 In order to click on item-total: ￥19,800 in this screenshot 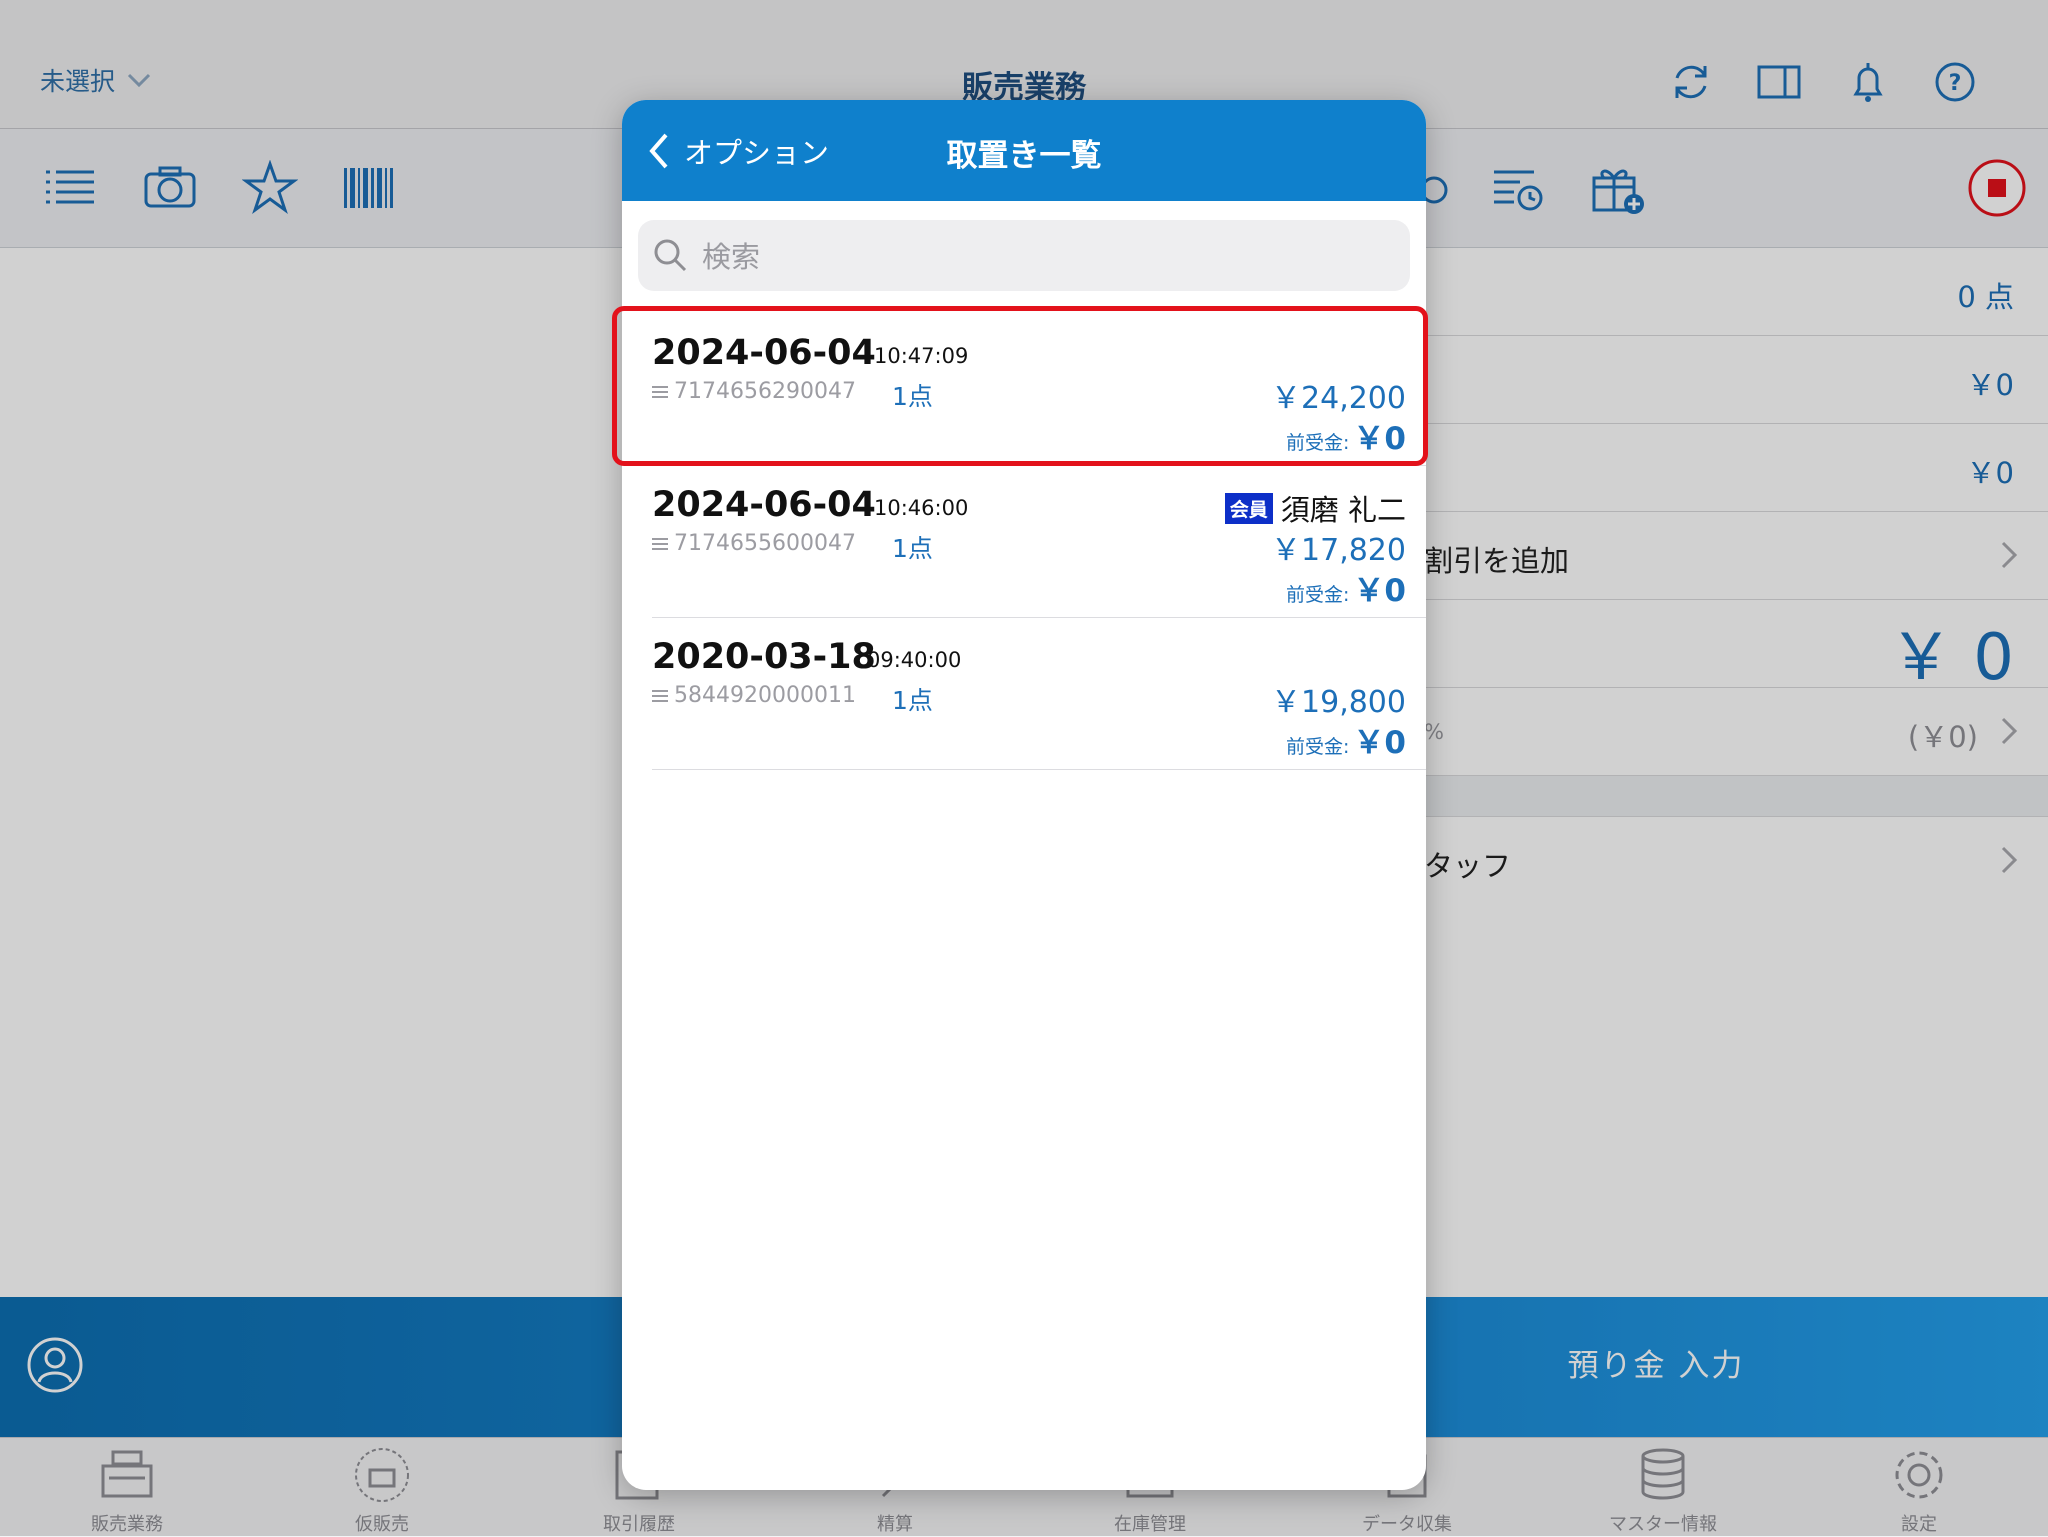, I will do `click(1338, 702)`.